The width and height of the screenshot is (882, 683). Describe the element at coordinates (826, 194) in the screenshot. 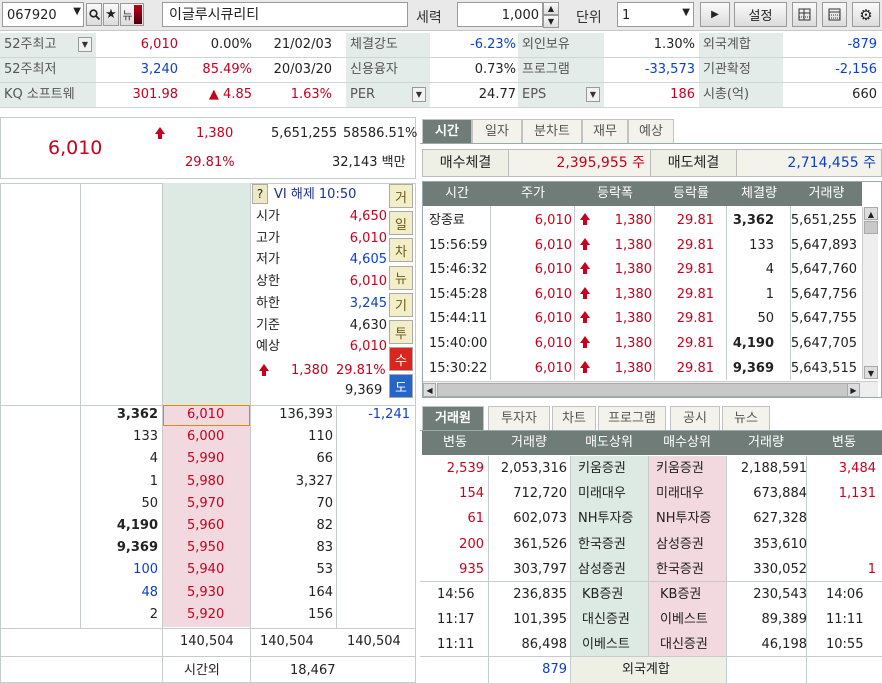

I see `trades-header: 거래량` at that location.